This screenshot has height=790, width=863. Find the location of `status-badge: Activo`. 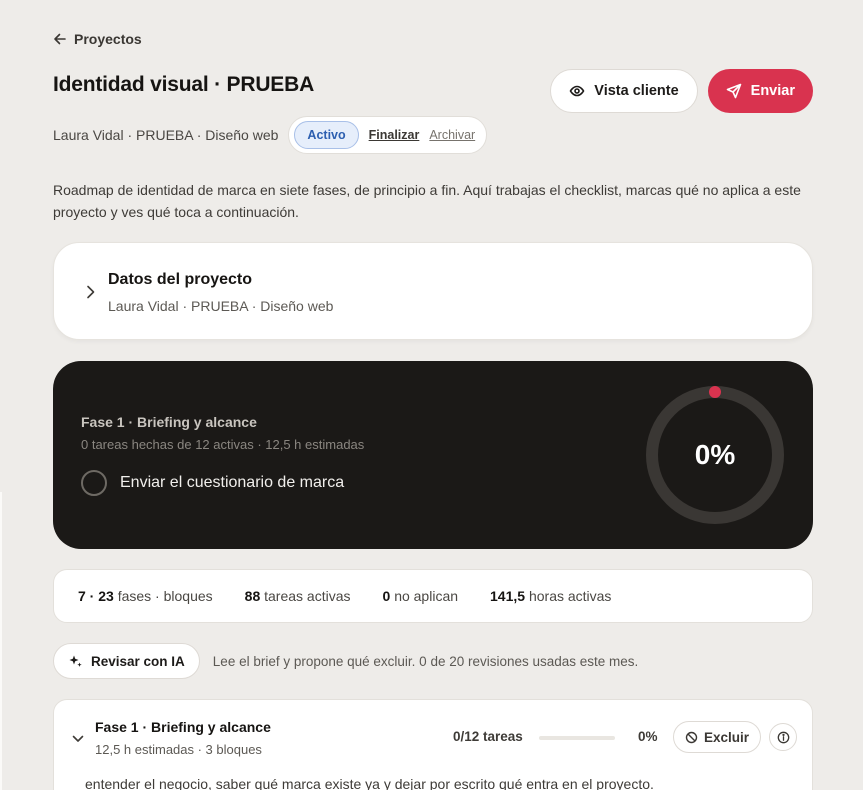

status-badge: Activo is located at coordinates (326, 135).